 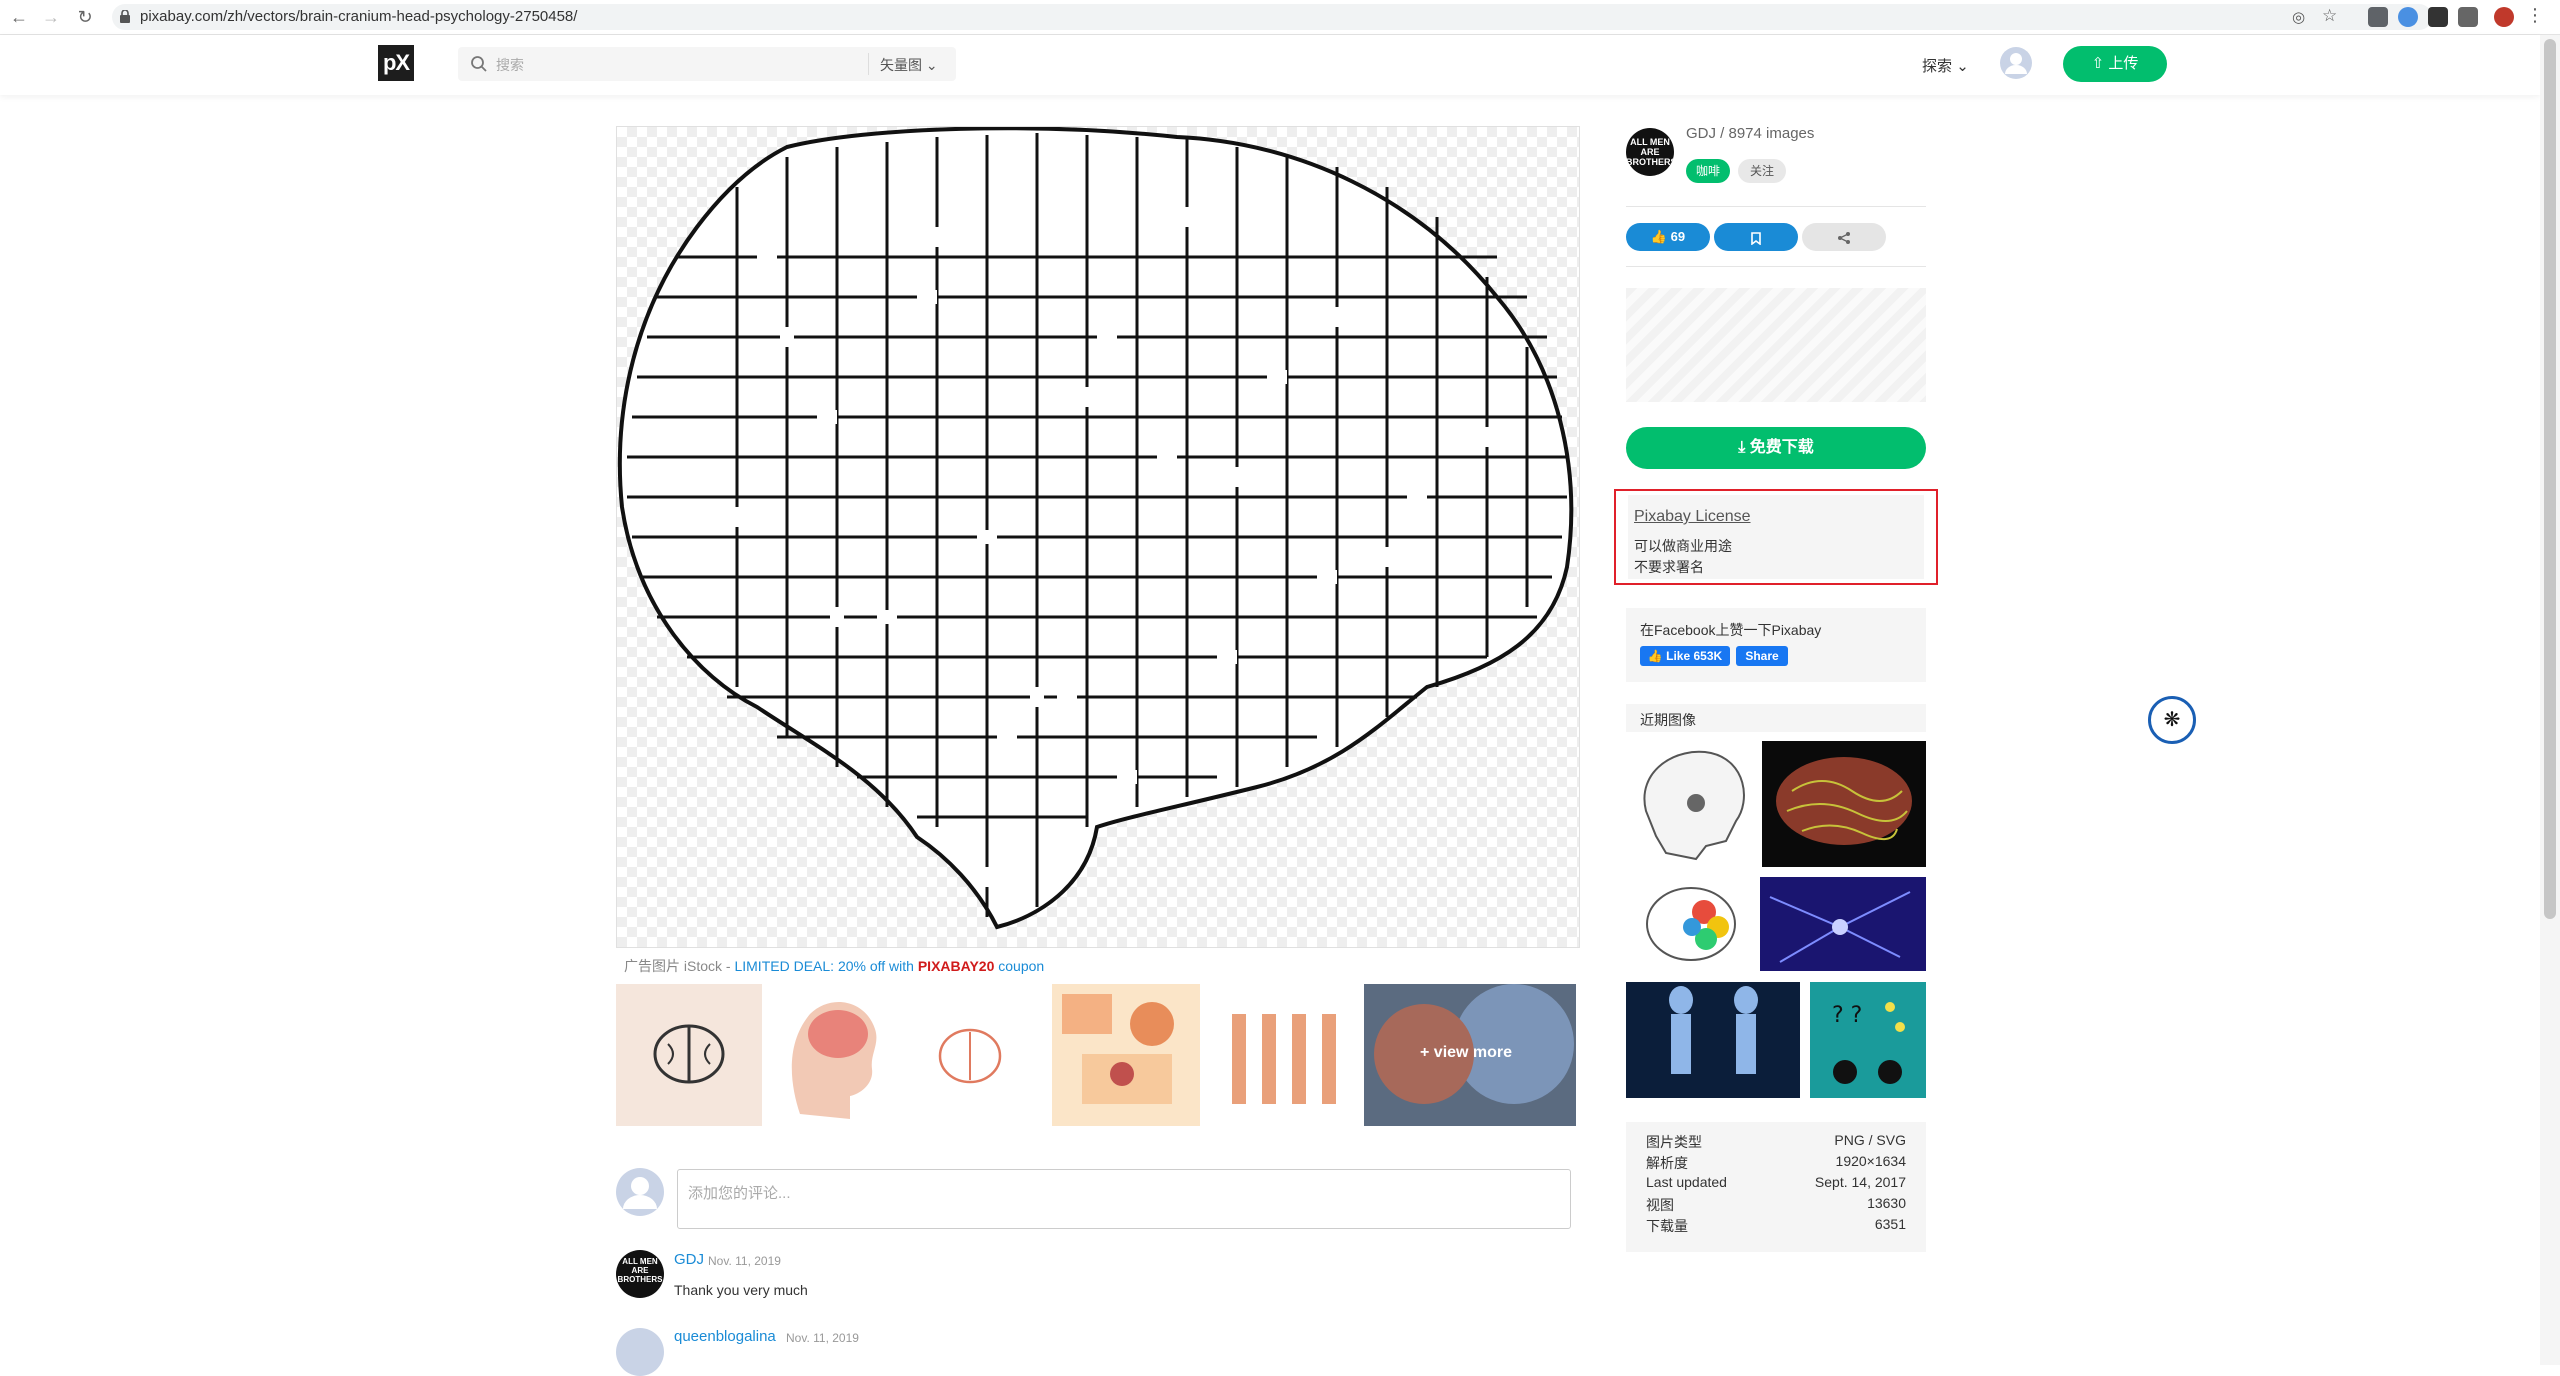 I want to click on facebook-like-button: 👍 Like 653K, so click(x=1685, y=656).